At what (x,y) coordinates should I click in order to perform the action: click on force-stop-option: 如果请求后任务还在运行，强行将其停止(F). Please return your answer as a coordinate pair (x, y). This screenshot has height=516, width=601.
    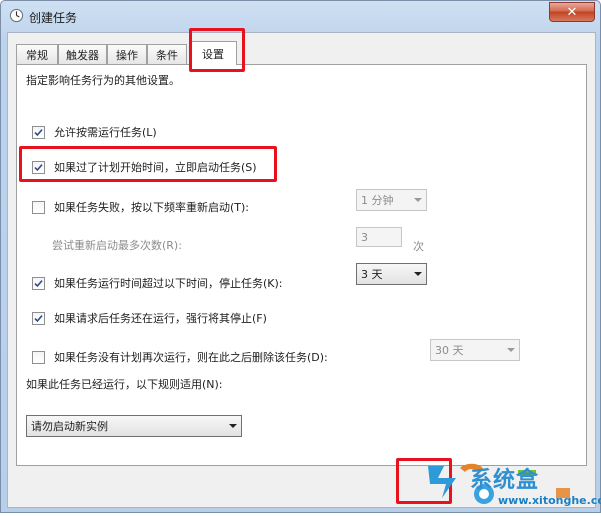
    Looking at the image, I should click on (149, 318).